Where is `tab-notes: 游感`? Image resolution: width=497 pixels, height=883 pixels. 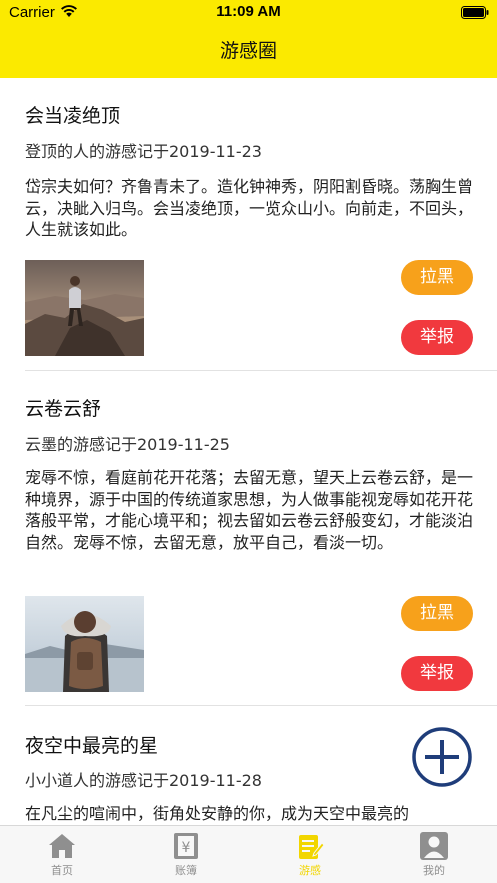
tab-notes: 游感 is located at coordinates (310, 854).